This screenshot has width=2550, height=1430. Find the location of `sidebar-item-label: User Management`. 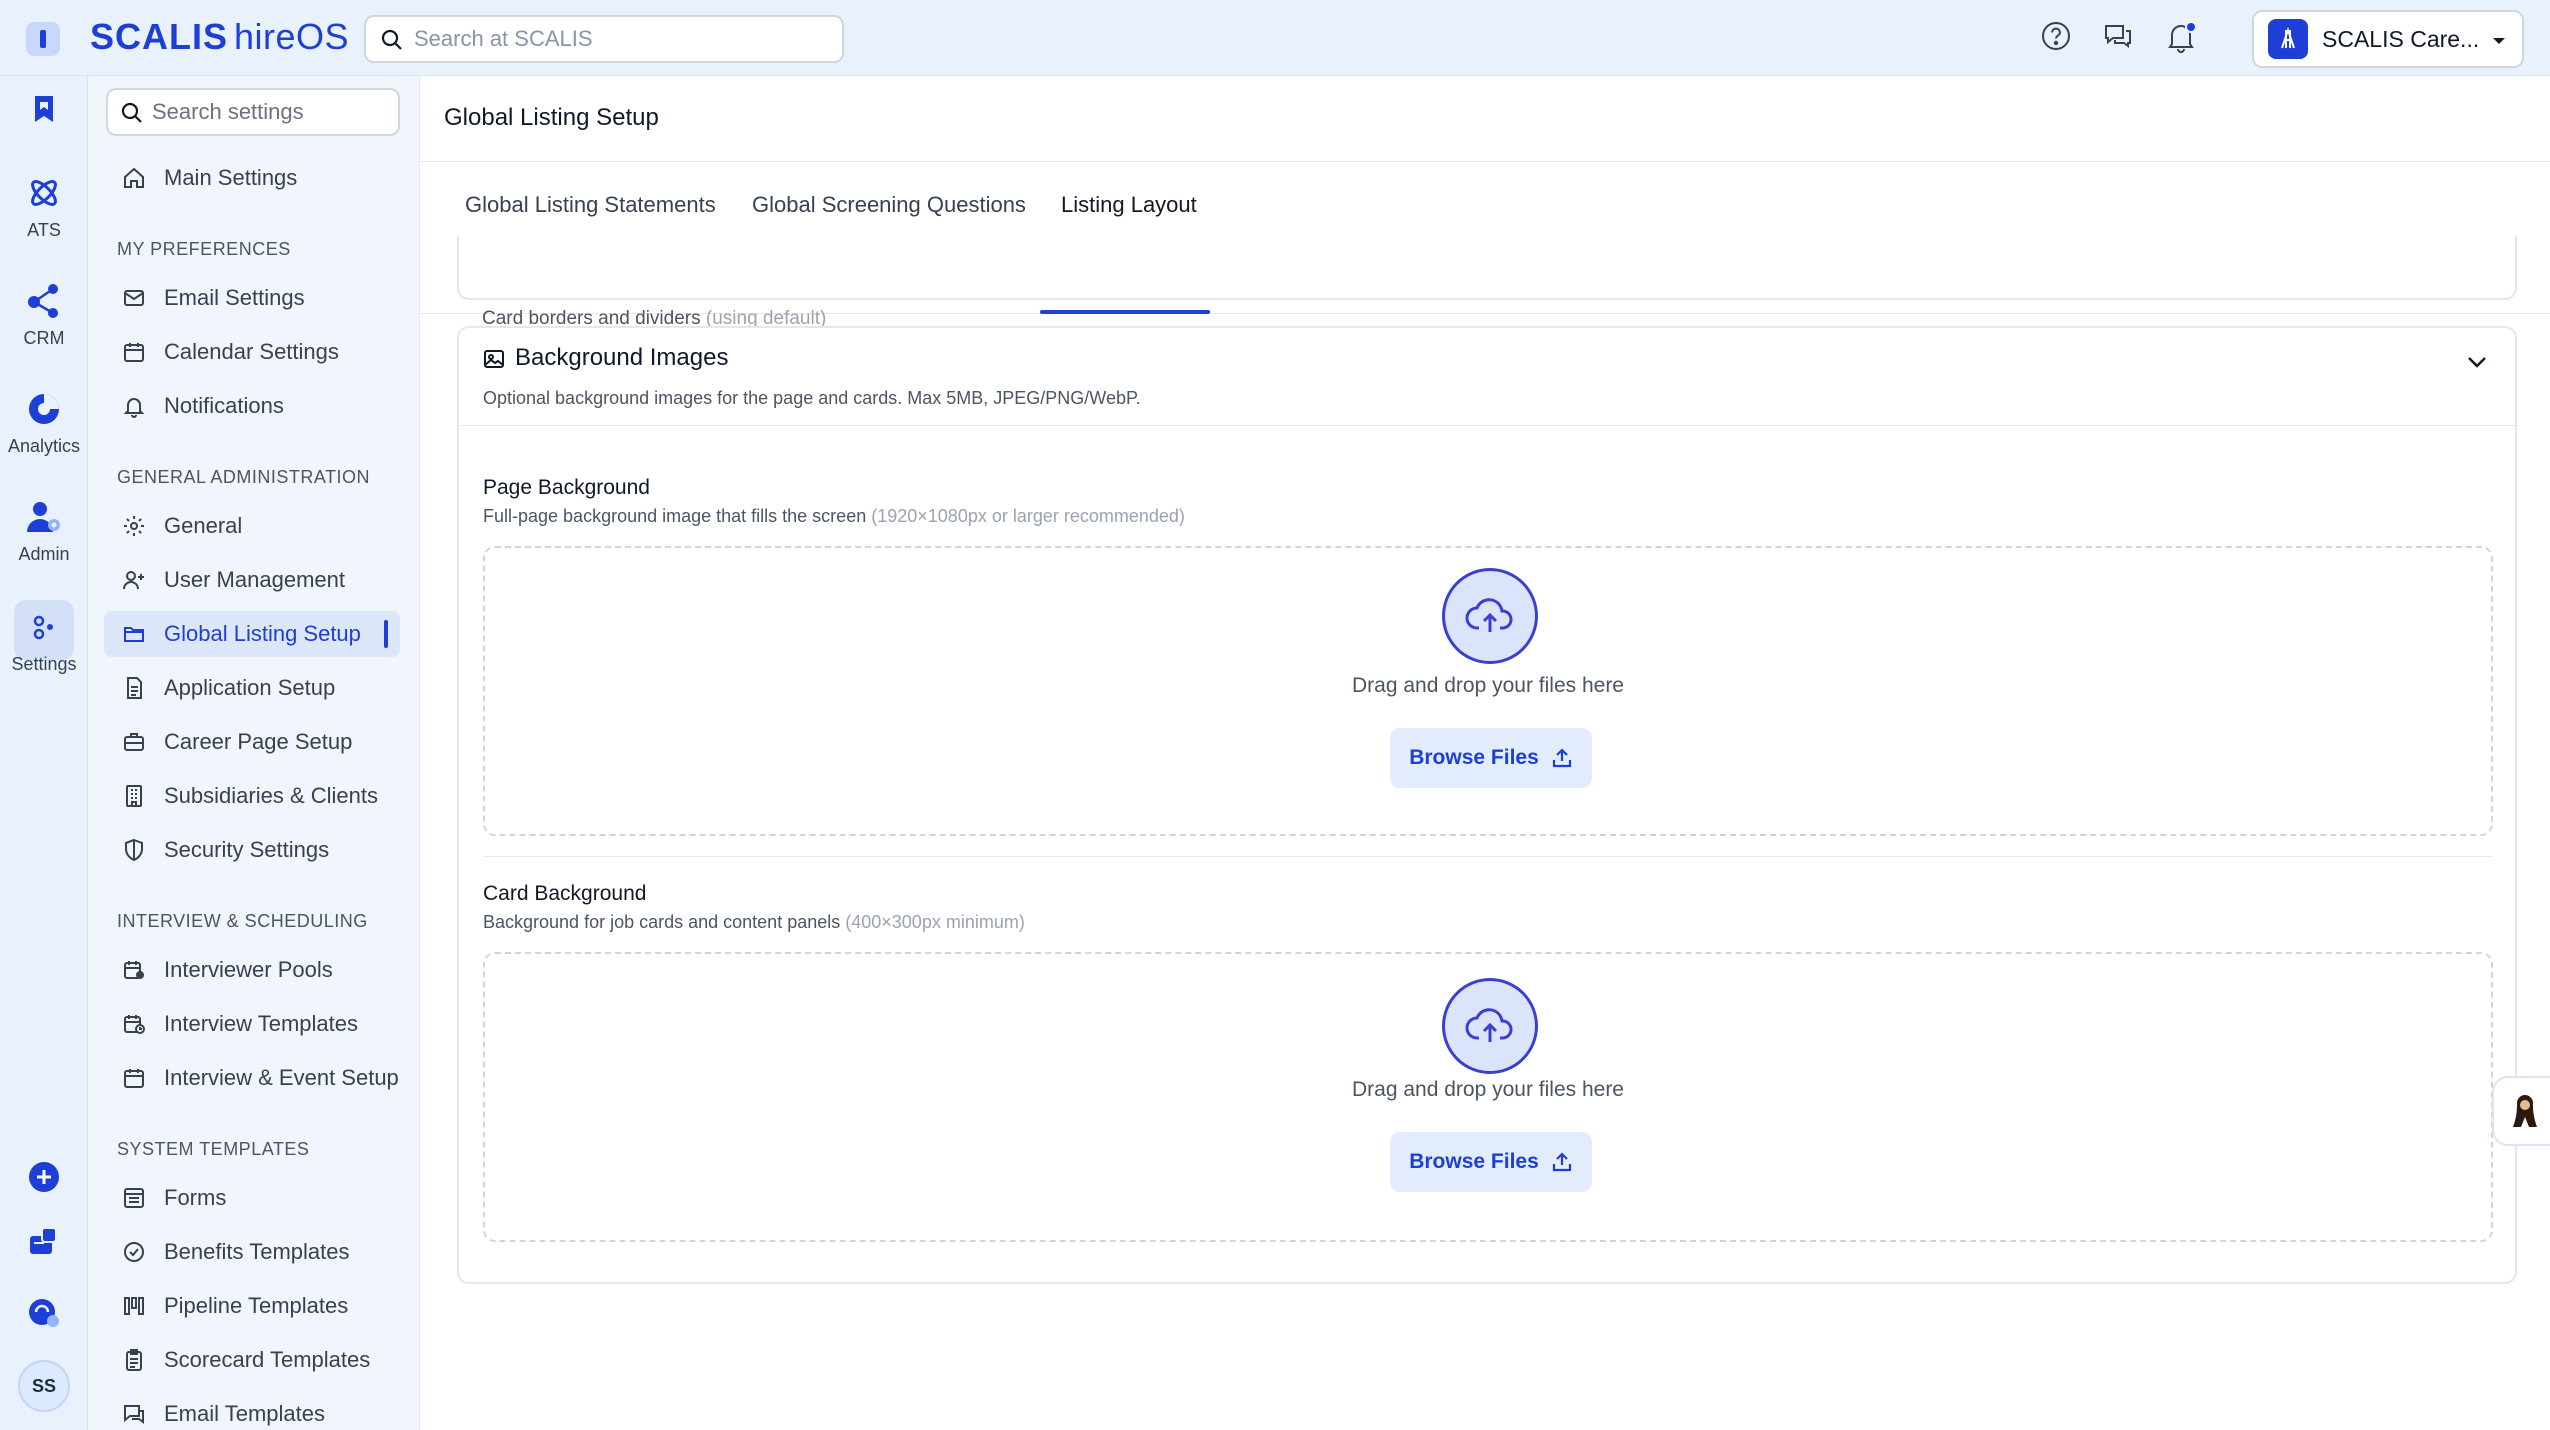

sidebar-item-label: User Management is located at coordinates (254, 579).